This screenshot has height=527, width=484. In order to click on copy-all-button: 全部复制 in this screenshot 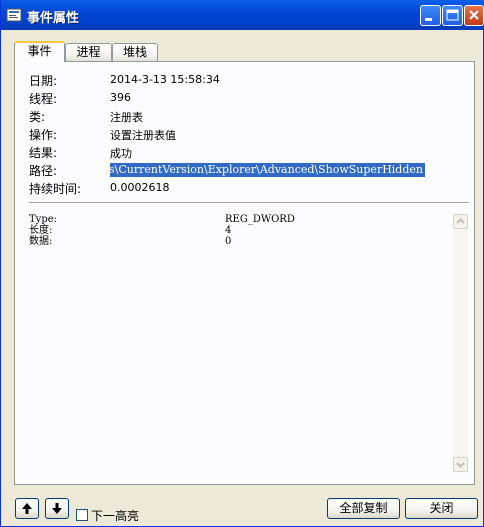, I will do `click(363, 508)`.